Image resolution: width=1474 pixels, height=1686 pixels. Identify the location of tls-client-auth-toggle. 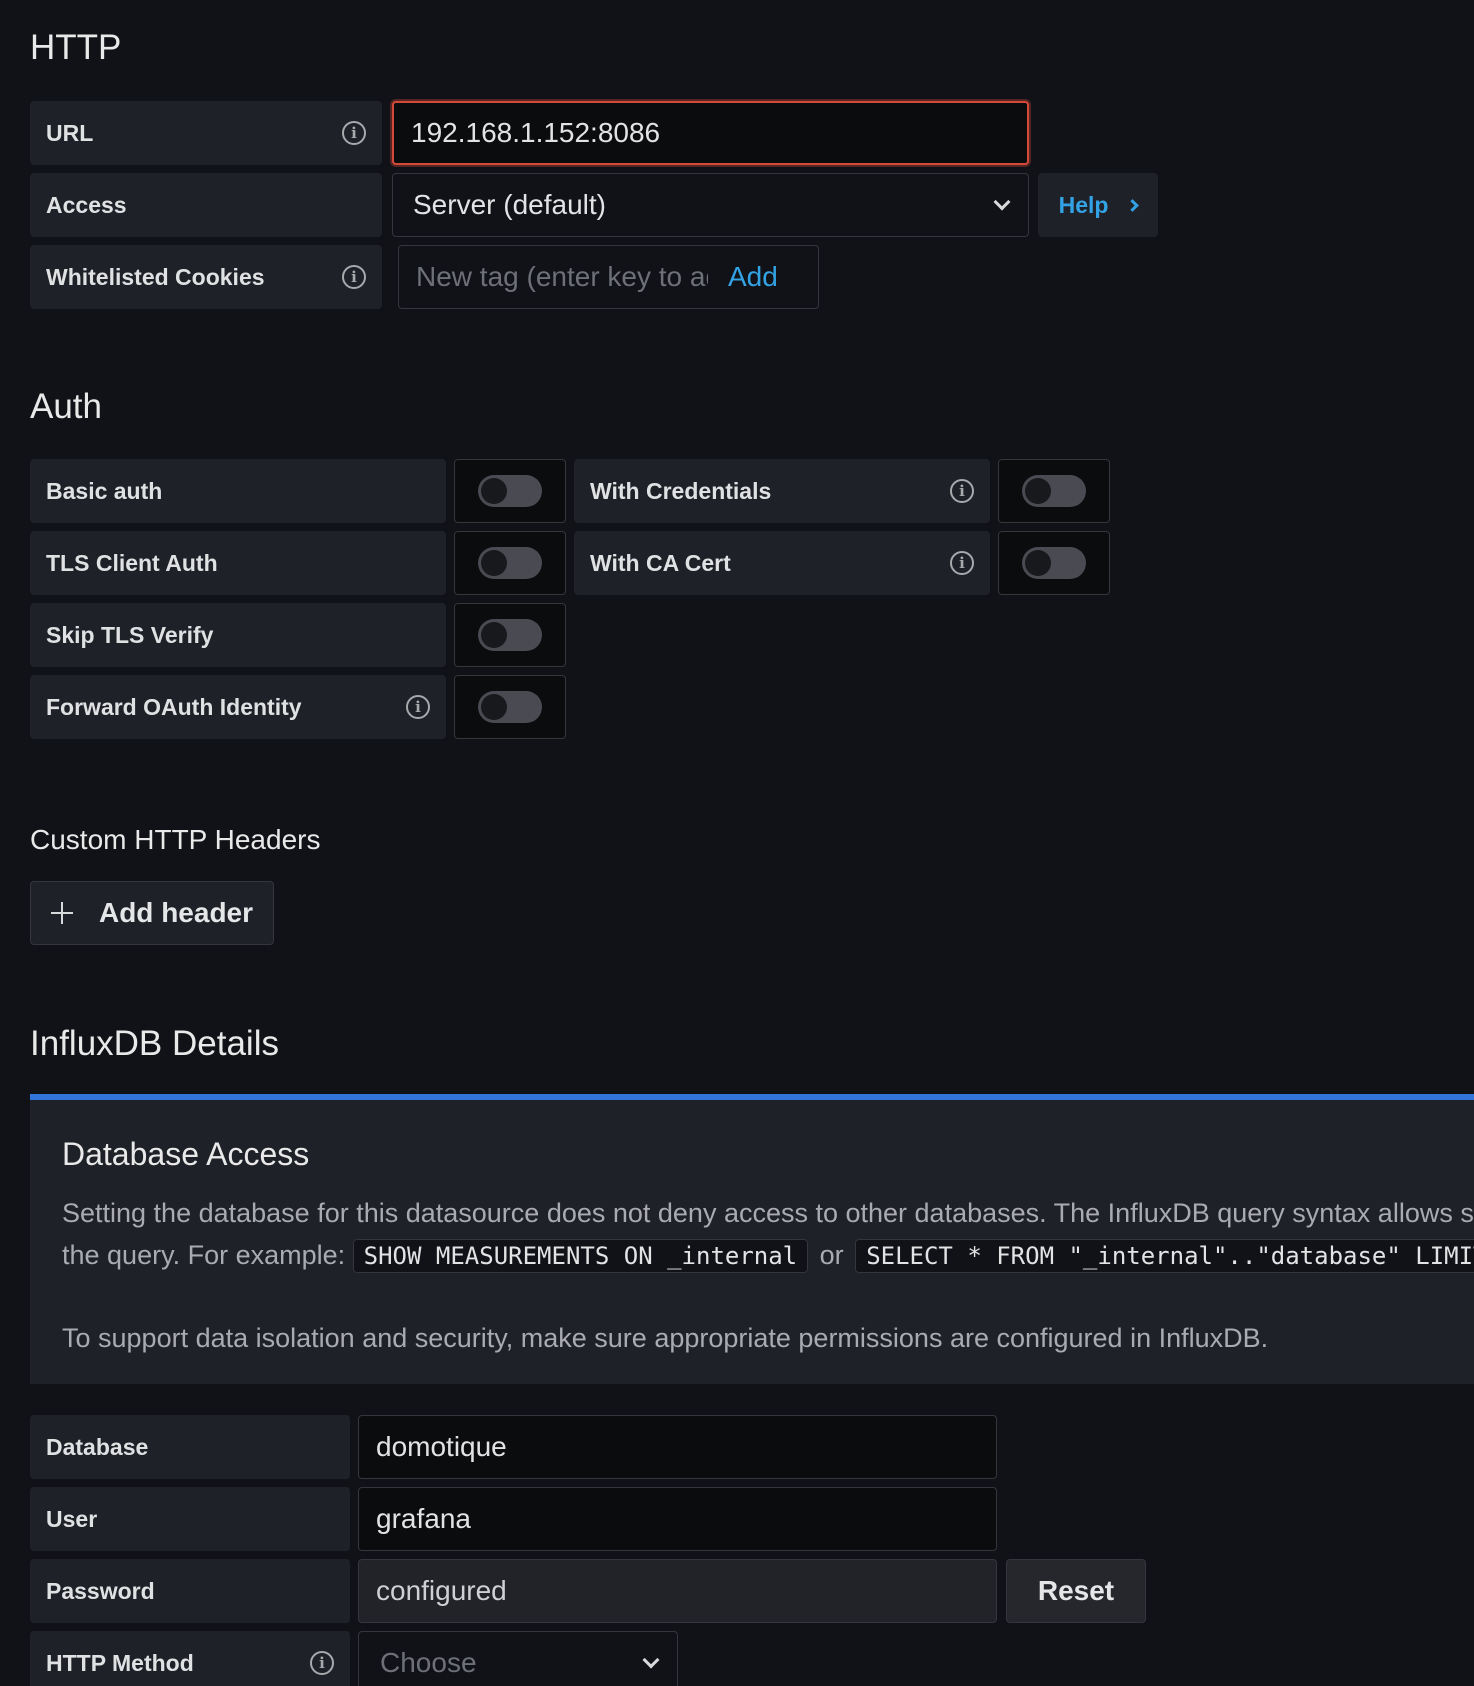
(510, 563).